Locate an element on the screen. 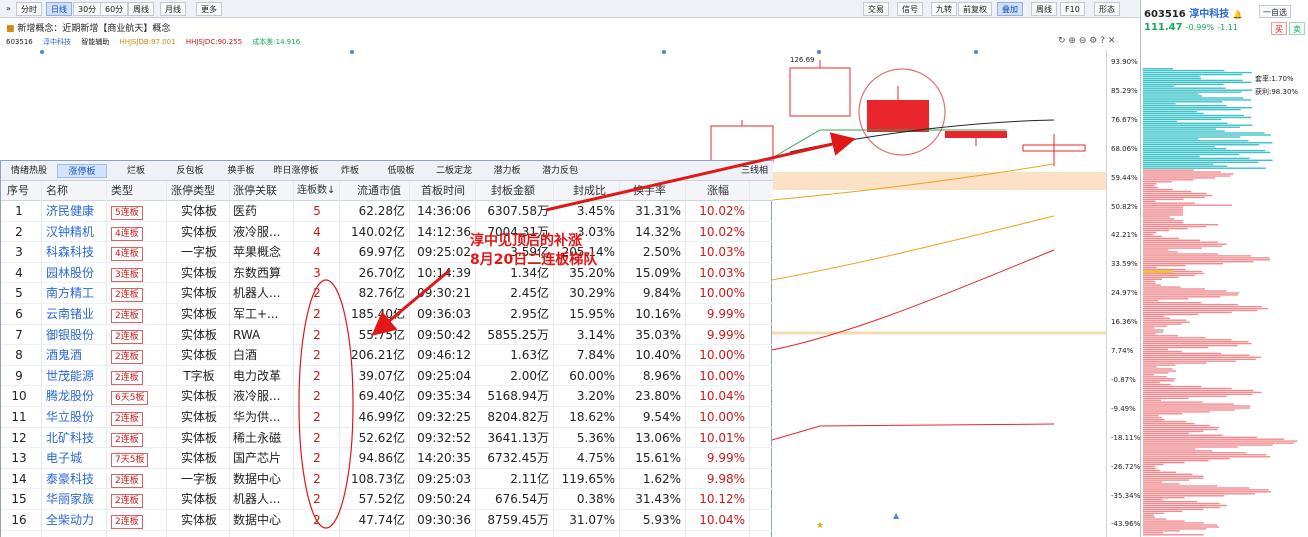 This screenshot has height=537, width=1308. period-button-2: 30分 is located at coordinates (87, 9).